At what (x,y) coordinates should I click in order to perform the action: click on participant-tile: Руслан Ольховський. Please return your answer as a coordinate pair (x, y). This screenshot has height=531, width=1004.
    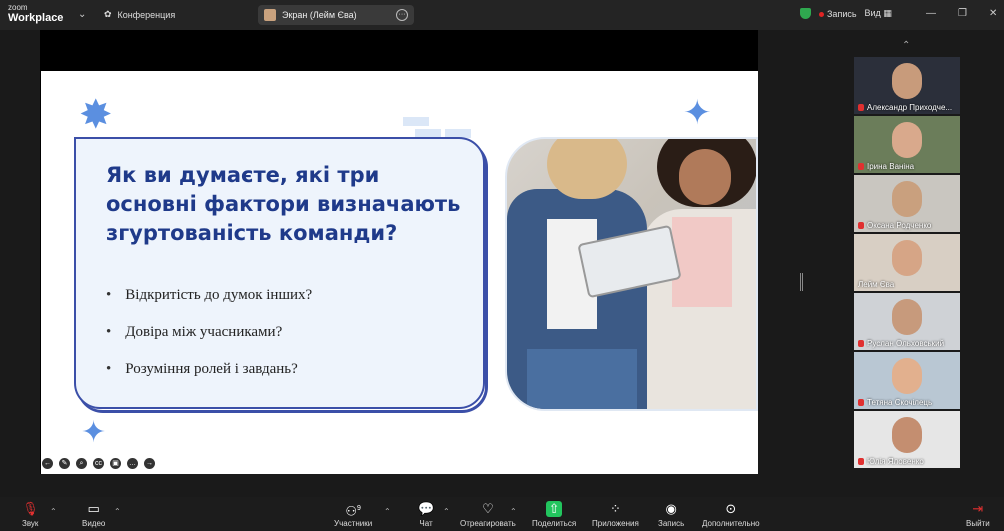
    Looking at the image, I should click on (907, 321).